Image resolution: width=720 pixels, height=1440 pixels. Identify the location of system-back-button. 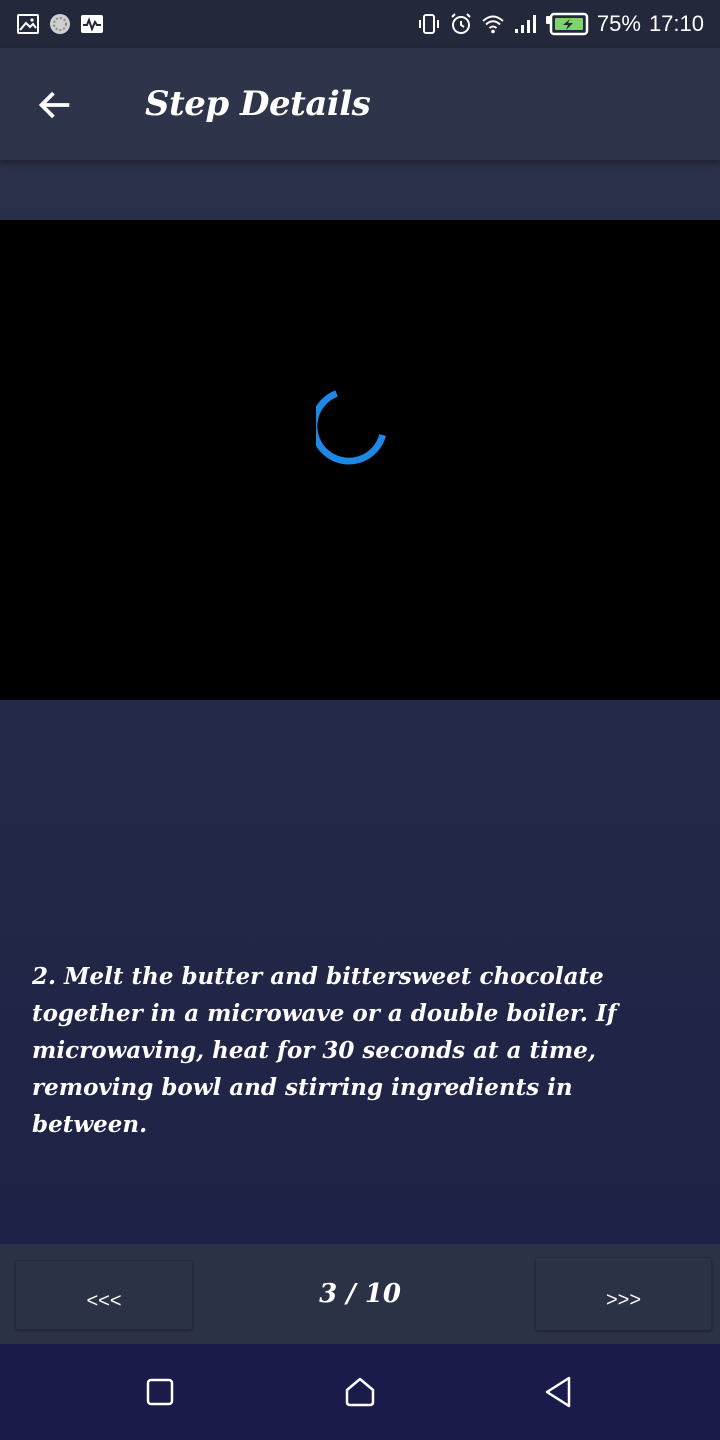
(558, 1392).